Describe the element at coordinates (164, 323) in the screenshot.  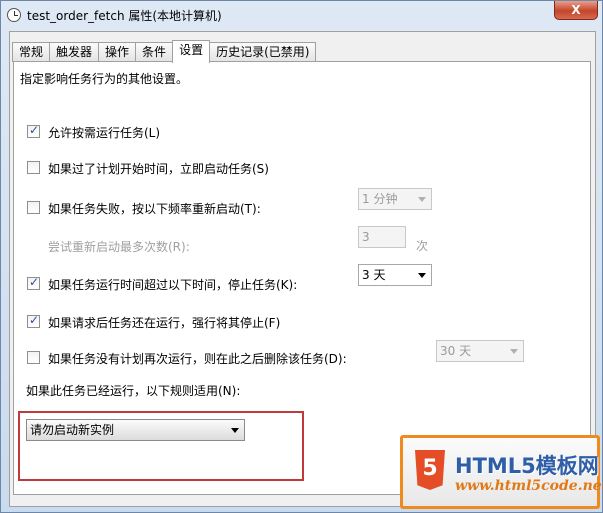
I see `force-stop-label: 如果请求后任务还在运行，强行将其停止(F)` at that location.